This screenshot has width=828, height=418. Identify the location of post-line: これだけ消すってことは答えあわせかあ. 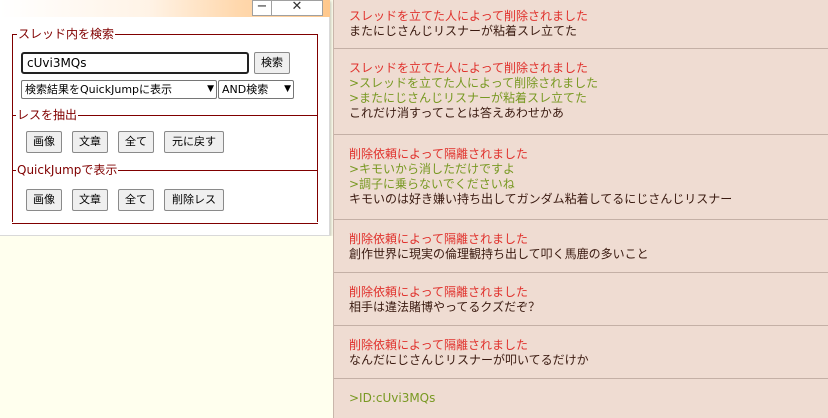
(456, 113).